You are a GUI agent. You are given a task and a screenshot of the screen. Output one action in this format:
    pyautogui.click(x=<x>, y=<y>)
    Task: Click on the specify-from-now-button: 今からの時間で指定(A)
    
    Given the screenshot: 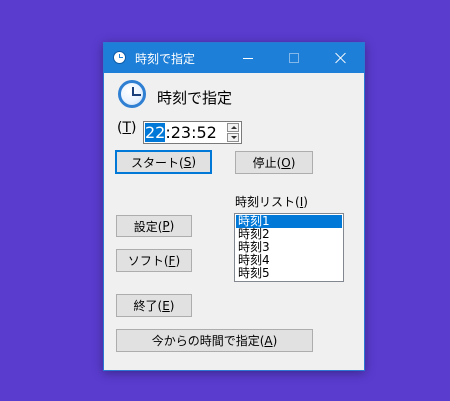 What is the action you would take?
    pyautogui.click(x=214, y=340)
    